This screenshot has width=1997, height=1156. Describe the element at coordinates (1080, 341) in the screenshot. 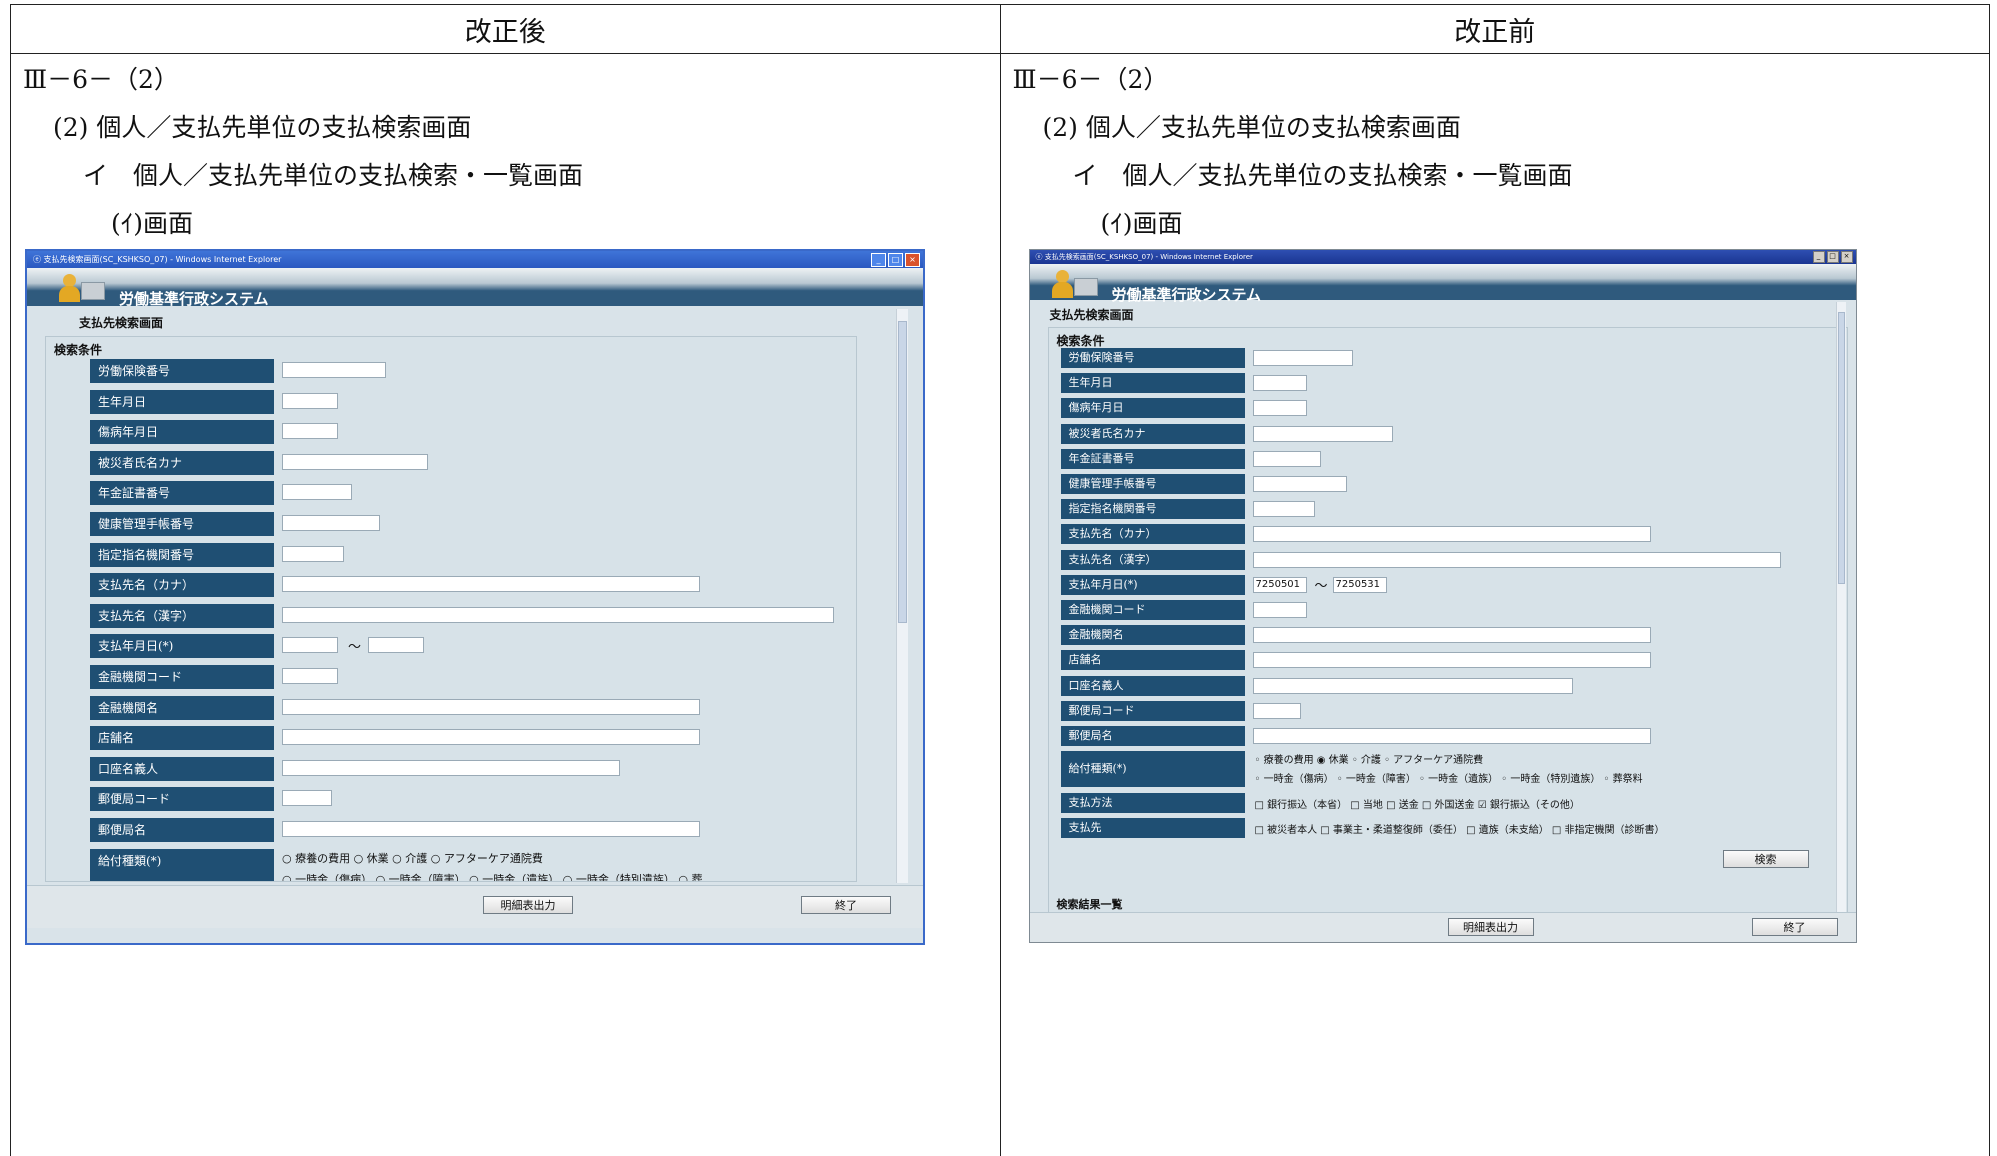

I see `before-panel-title: 検索条件` at that location.